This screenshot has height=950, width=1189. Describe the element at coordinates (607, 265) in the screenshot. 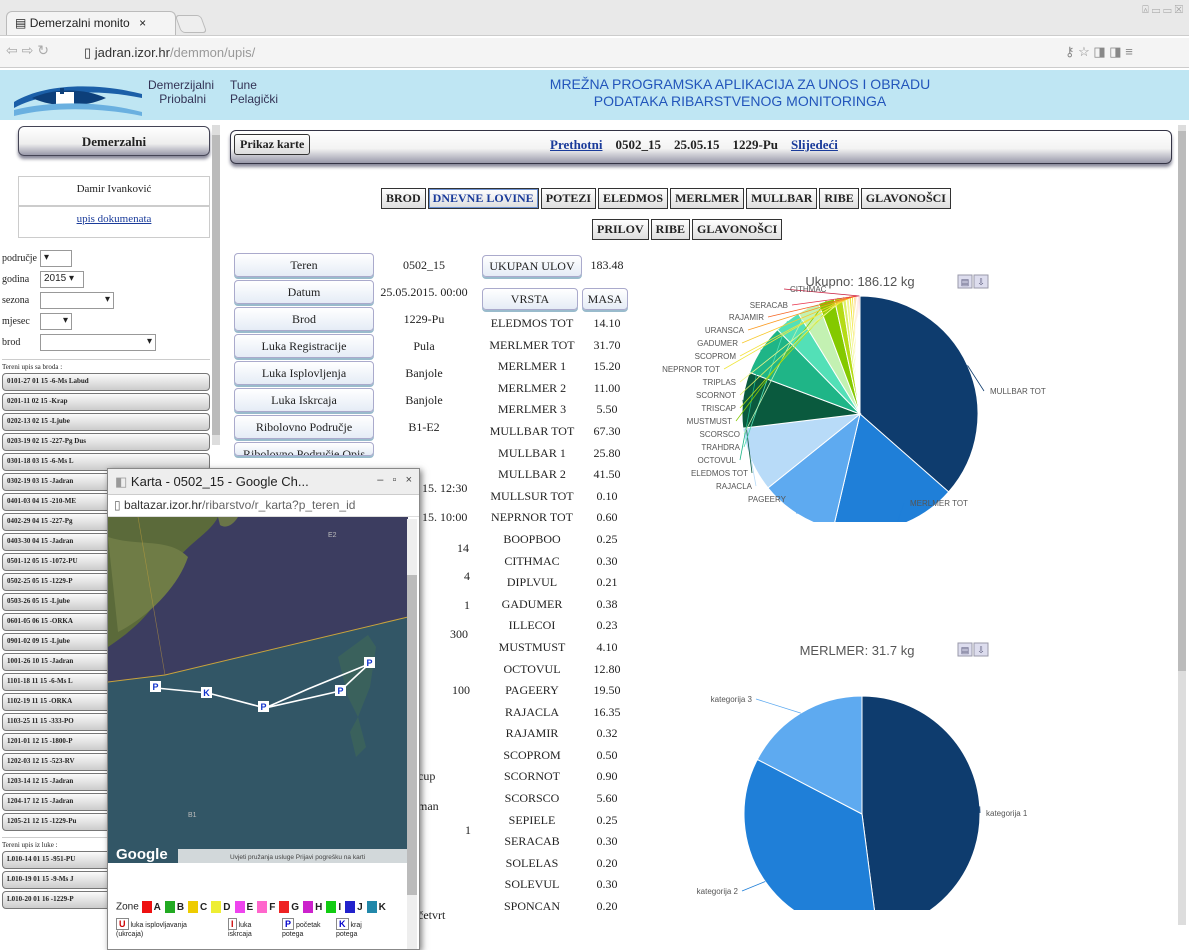

I see `total-value: 183.48` at that location.